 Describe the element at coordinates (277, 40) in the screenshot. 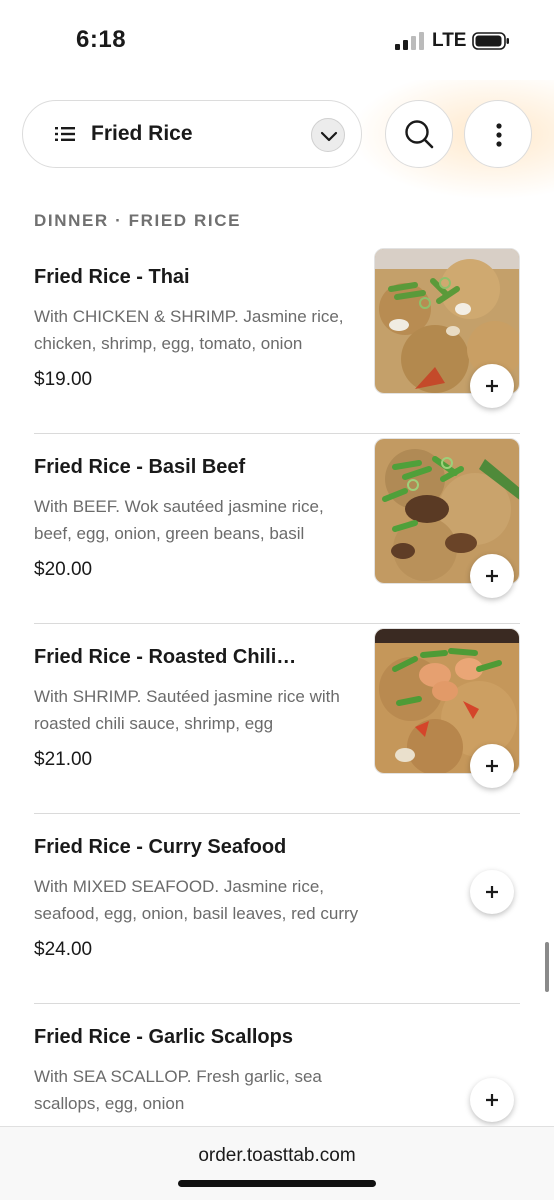

I see `status-bar: 6:18 LTE` at that location.